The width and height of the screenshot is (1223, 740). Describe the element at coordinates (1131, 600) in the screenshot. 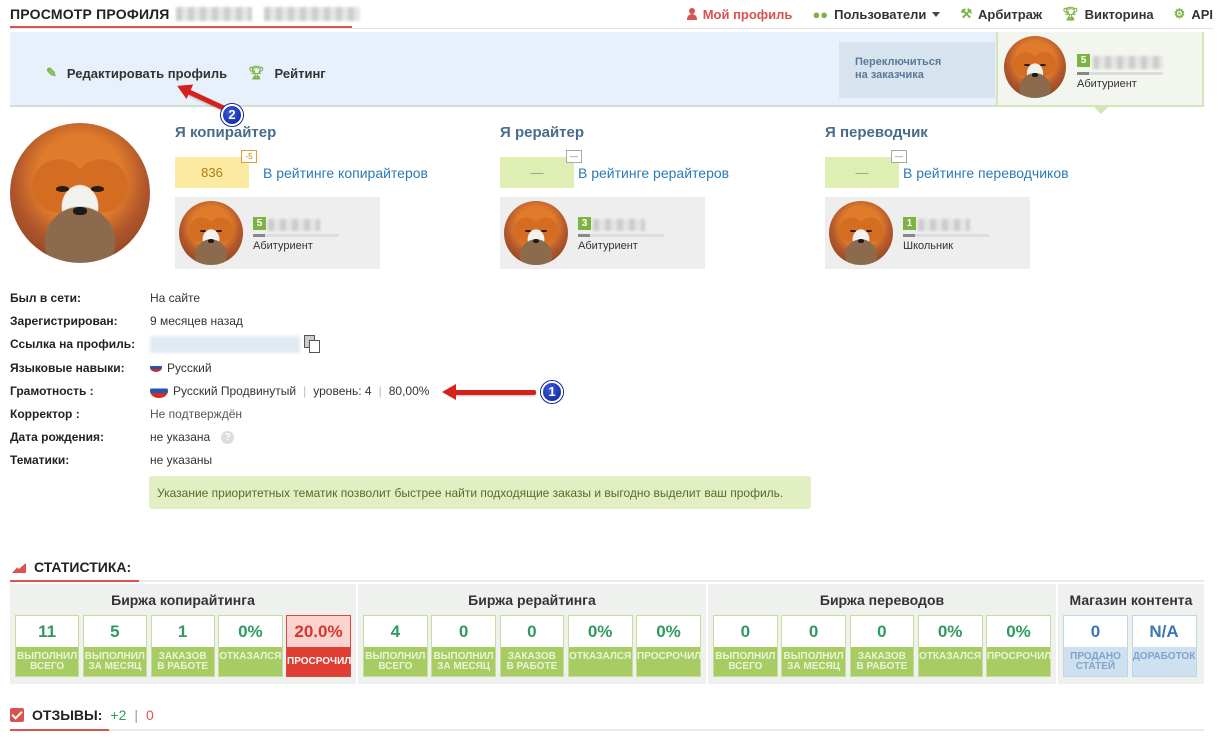

I see `stats-block-title: Магазин контента` at that location.